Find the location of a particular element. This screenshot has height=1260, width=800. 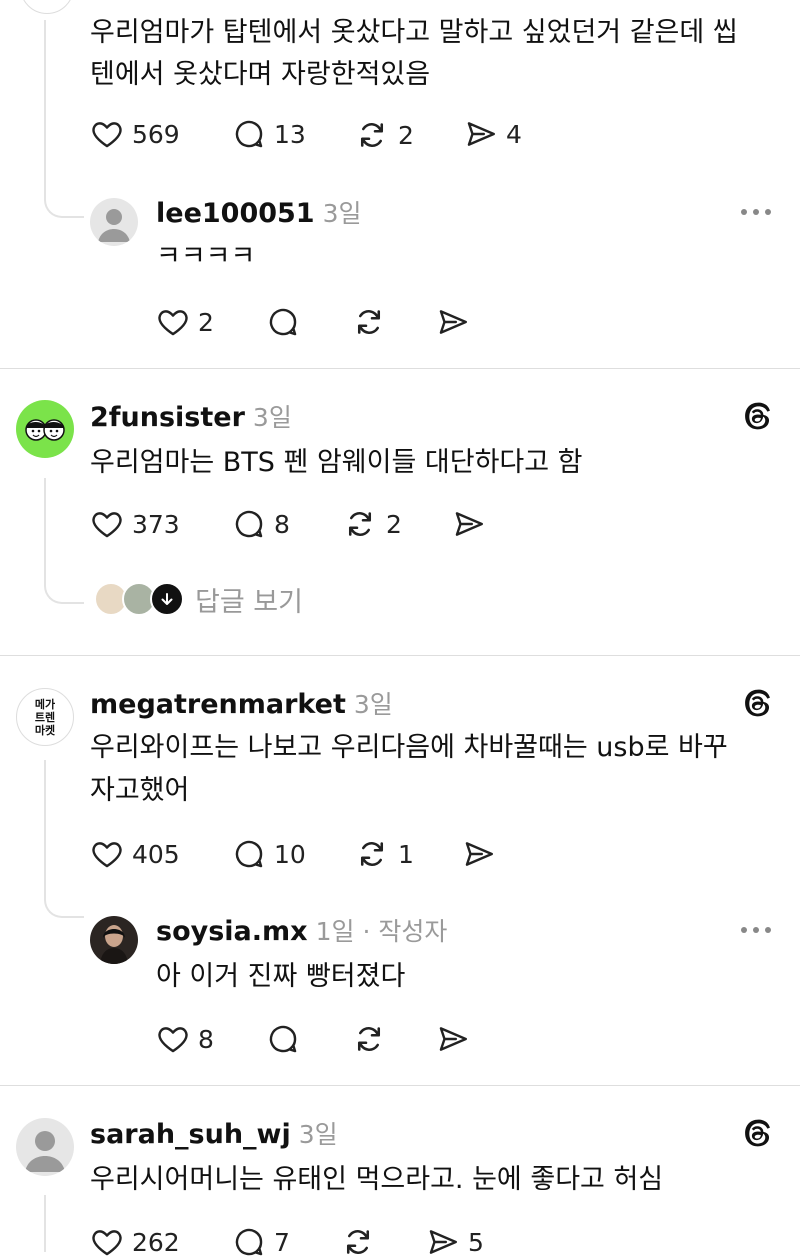

username: sarah_suh_wj 3일 is located at coordinates (214, 1133).